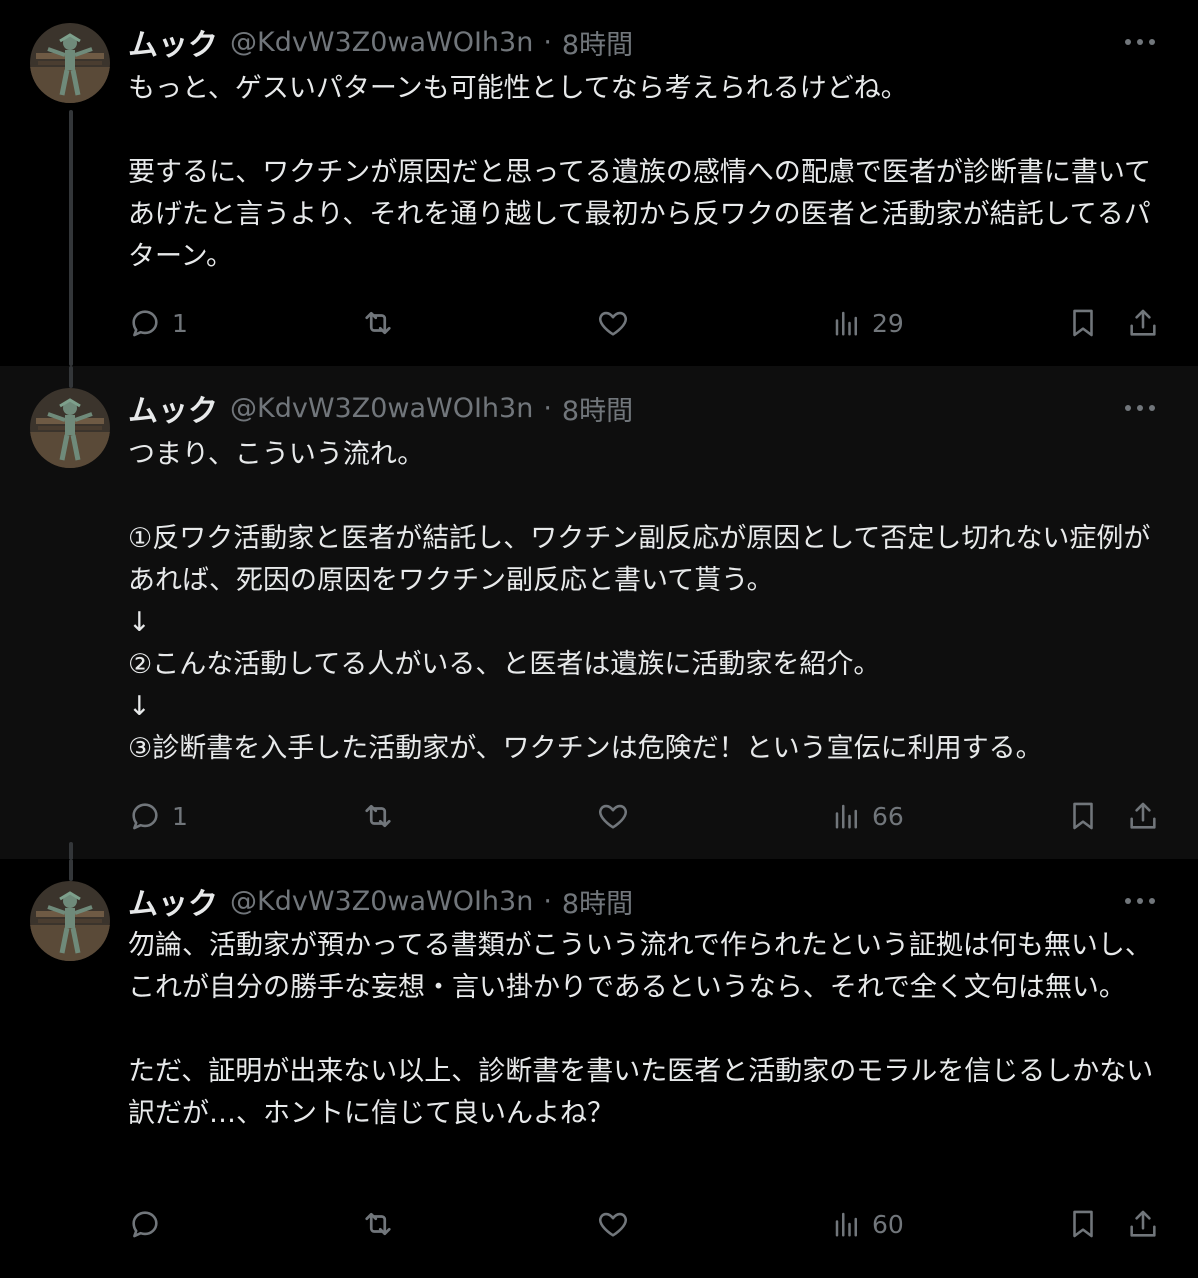  I want to click on view-count: 29, so click(888, 323).